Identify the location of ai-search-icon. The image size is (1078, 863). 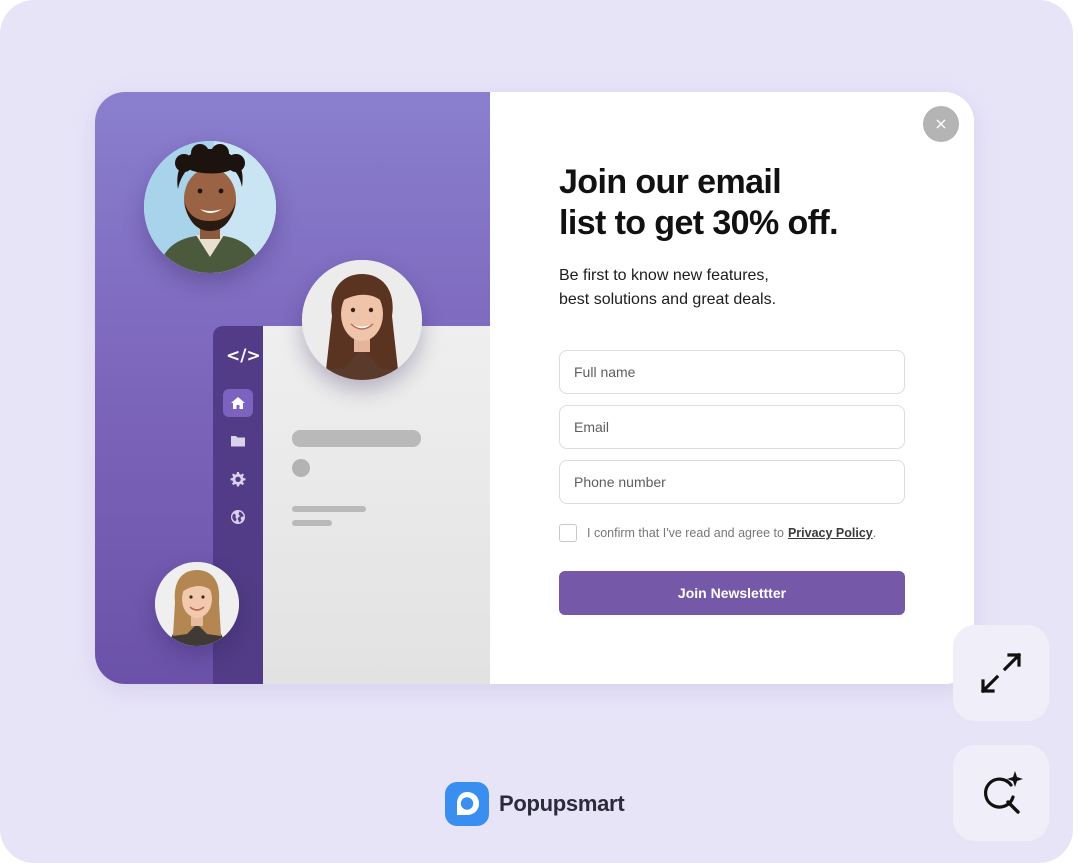
(1003, 792).